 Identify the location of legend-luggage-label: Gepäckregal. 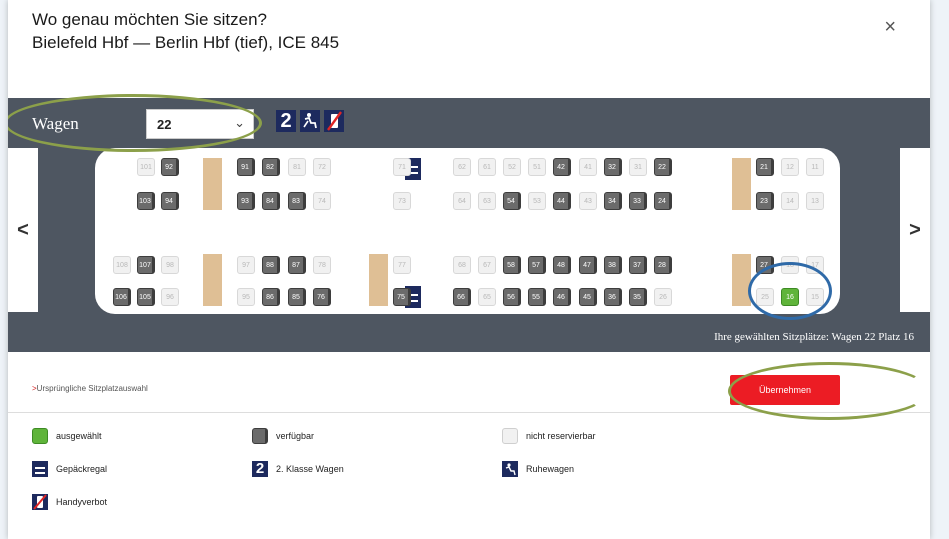
(82, 469).